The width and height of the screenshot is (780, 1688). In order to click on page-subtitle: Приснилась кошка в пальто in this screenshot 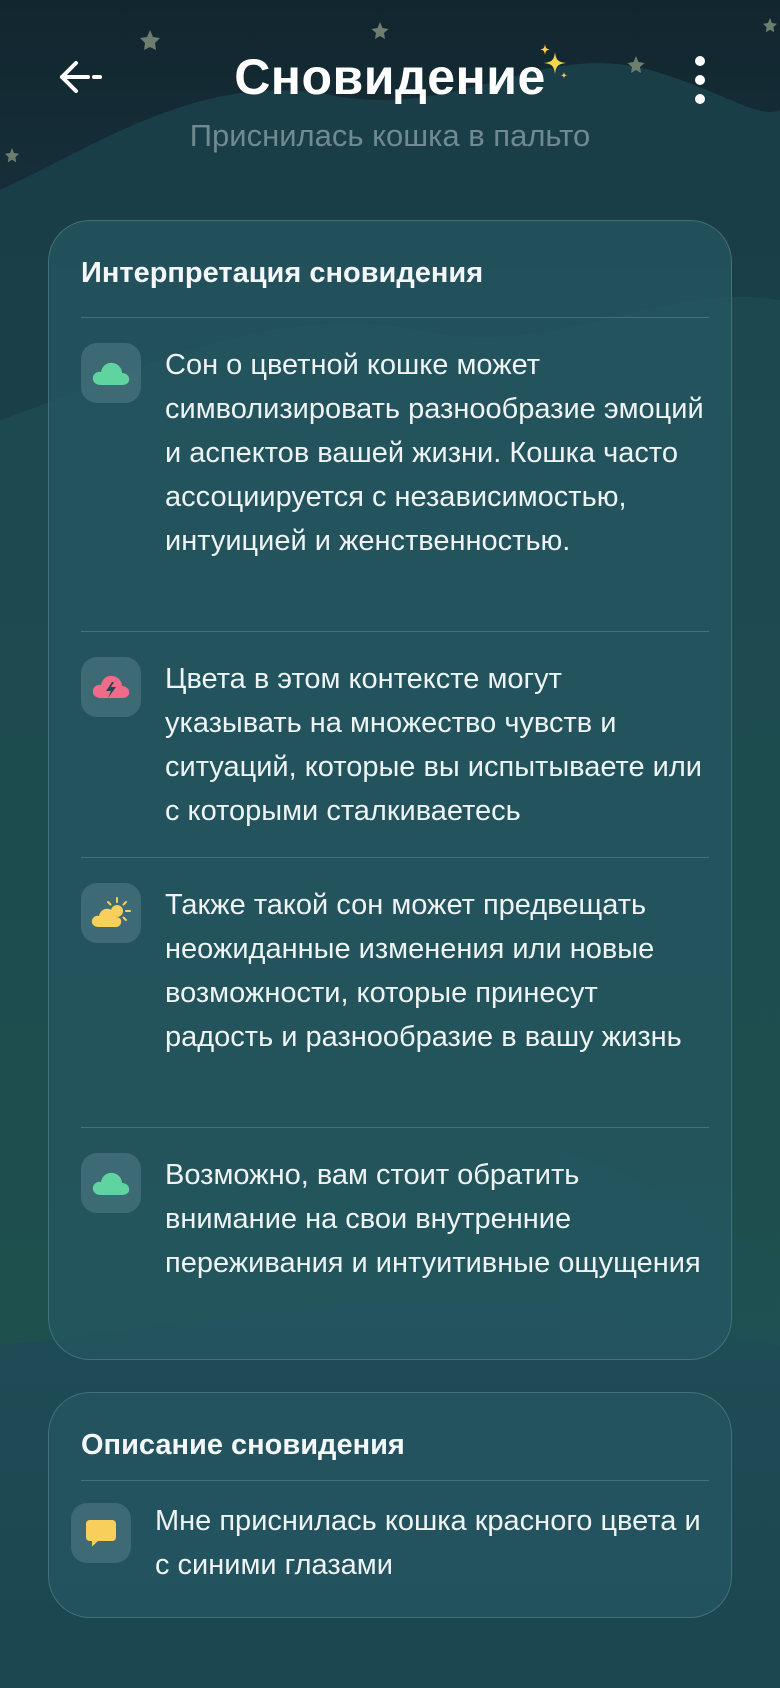, I will do `click(390, 135)`.